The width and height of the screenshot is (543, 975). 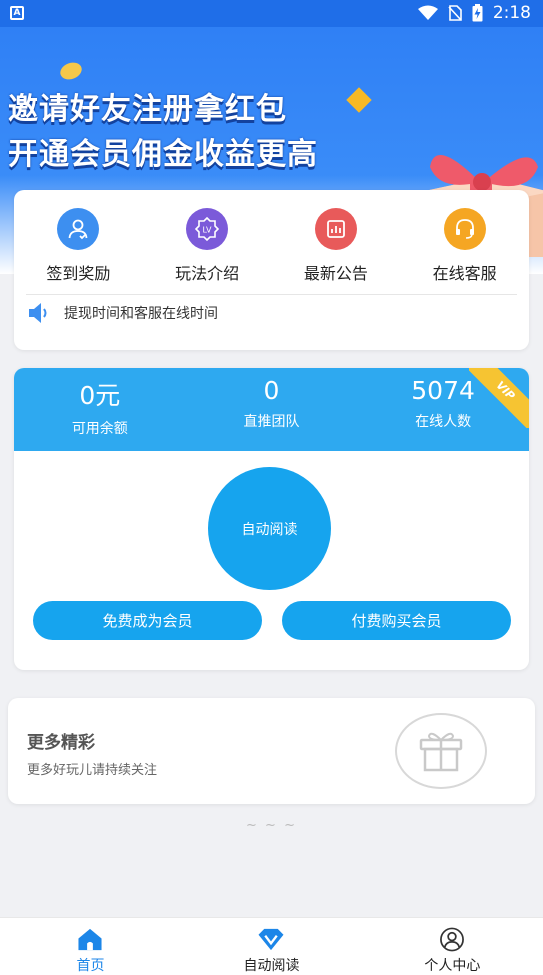 I want to click on svg-text: LV, so click(x=208, y=230).